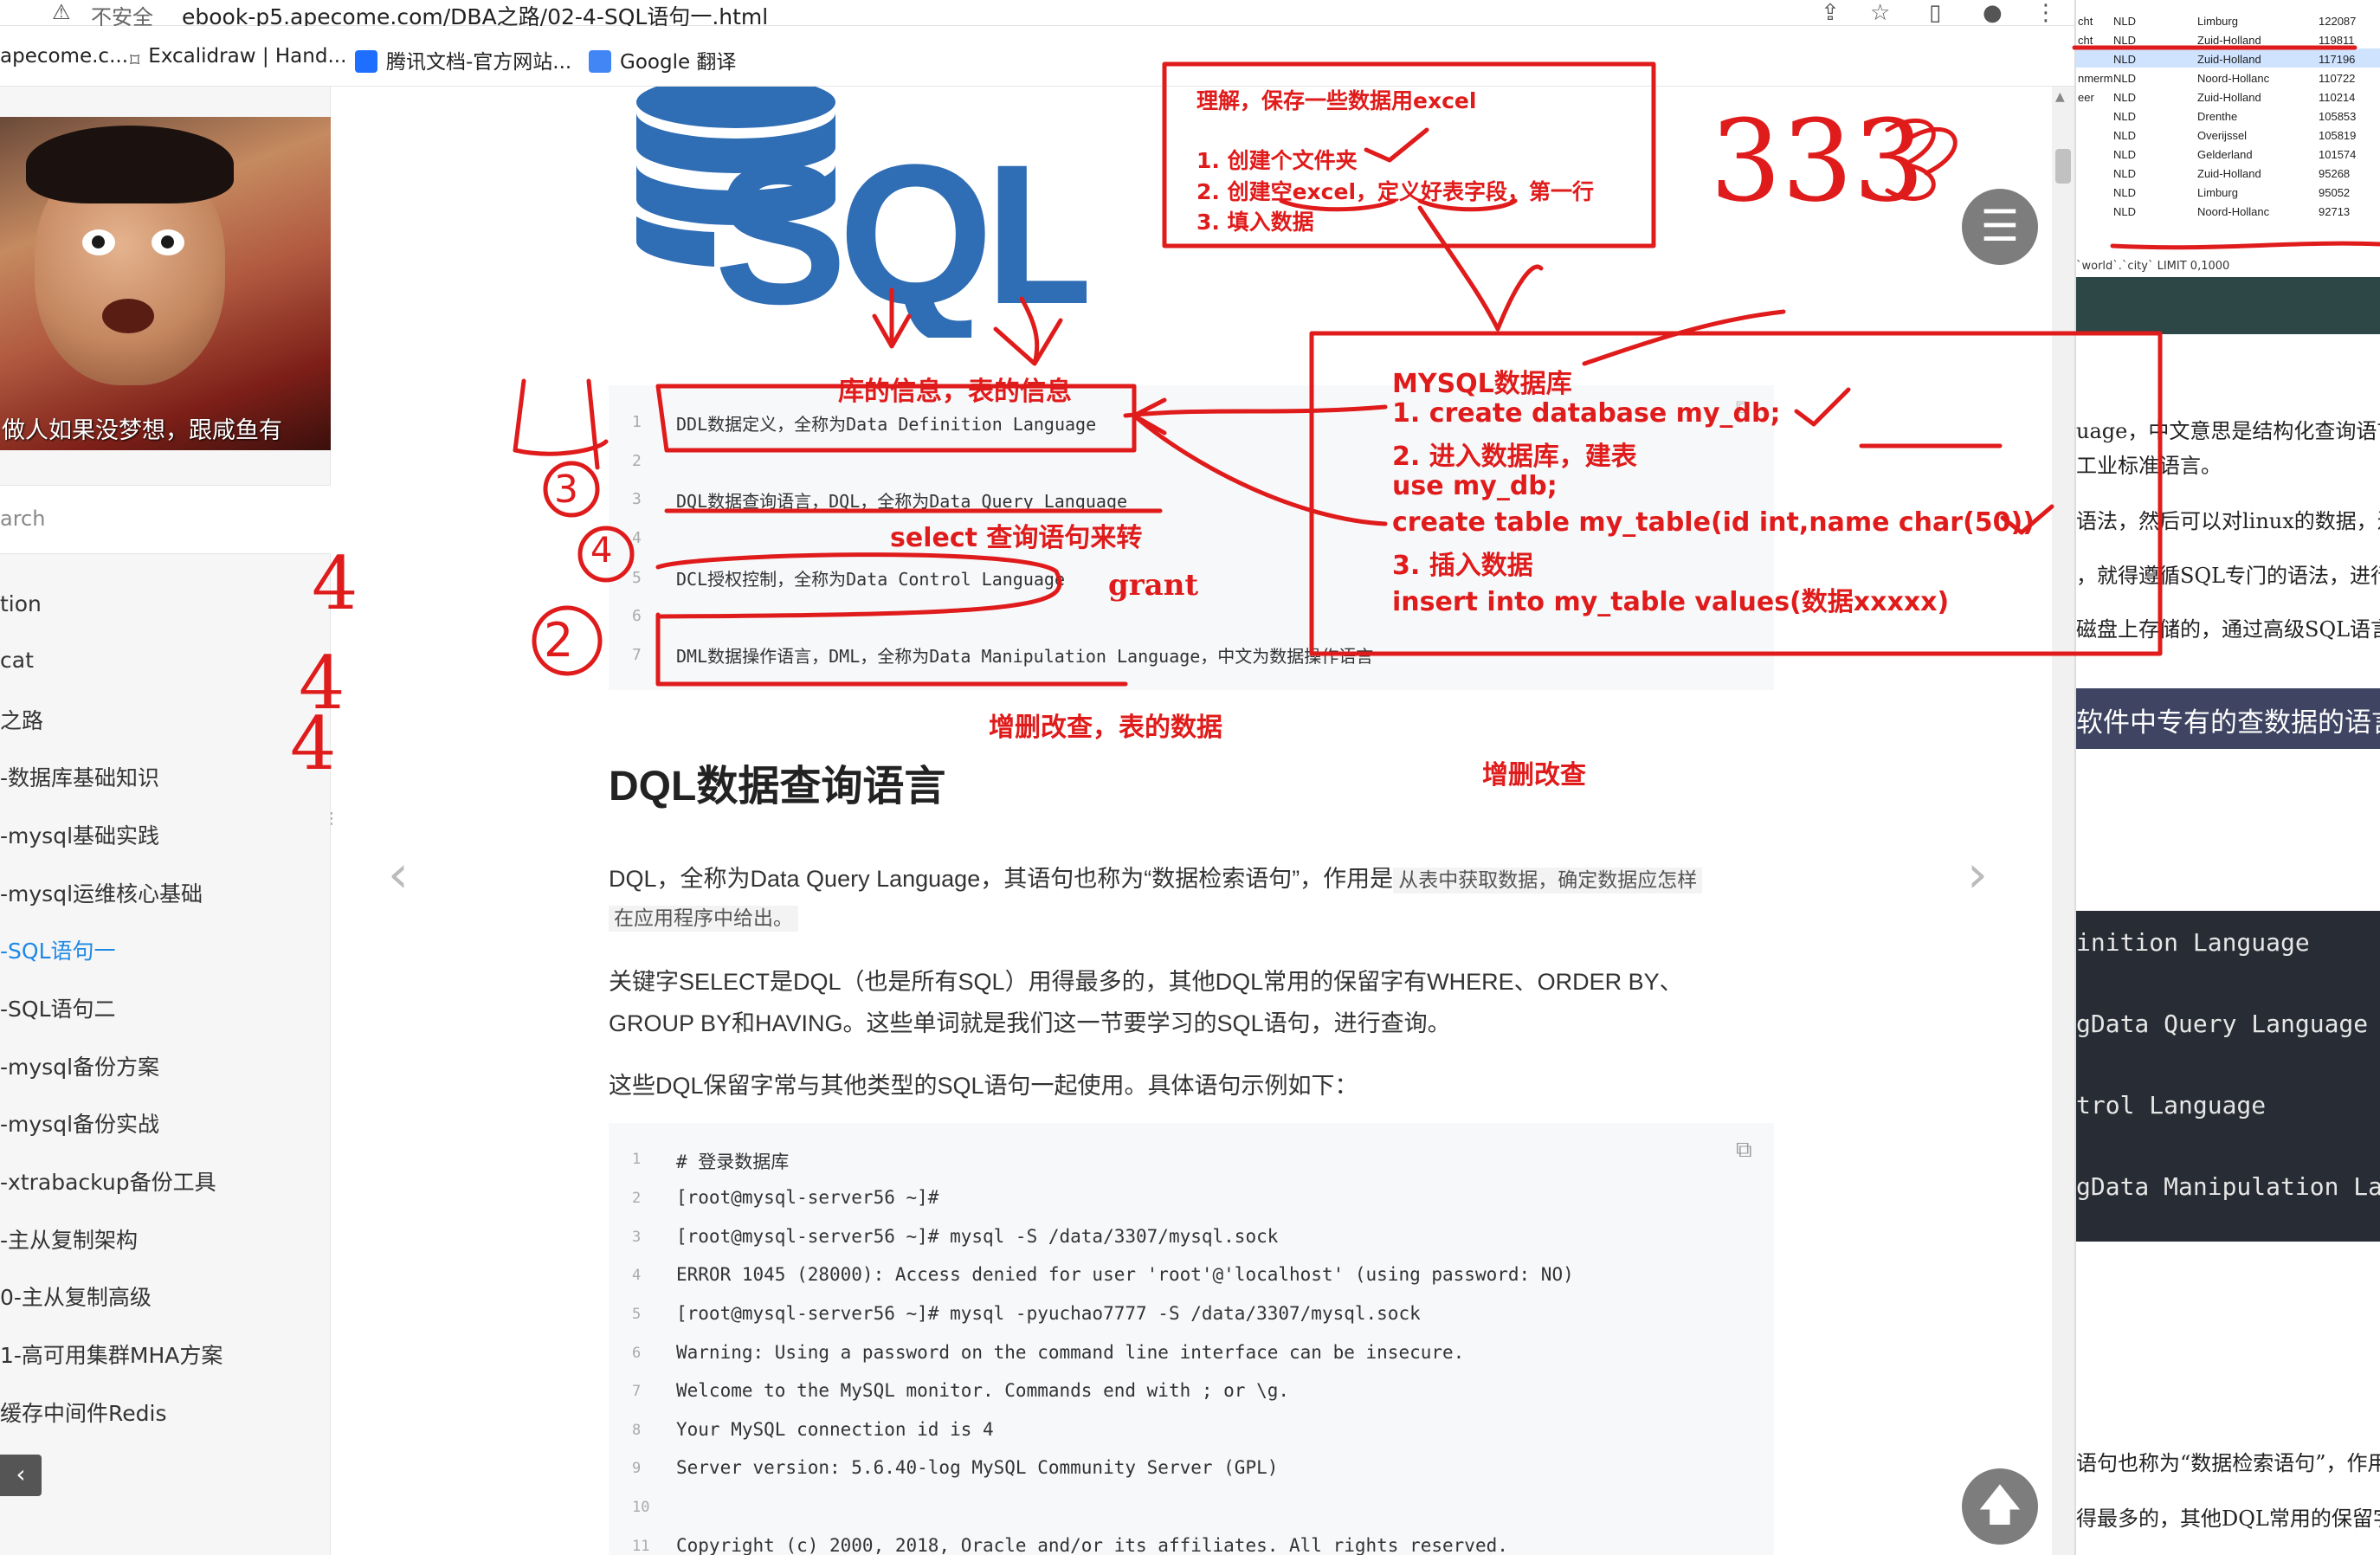 The height and width of the screenshot is (1555, 2380). What do you see at coordinates (101, 892) in the screenshot?
I see `sidebar-item: -mysql运维核心基础` at bounding box center [101, 892].